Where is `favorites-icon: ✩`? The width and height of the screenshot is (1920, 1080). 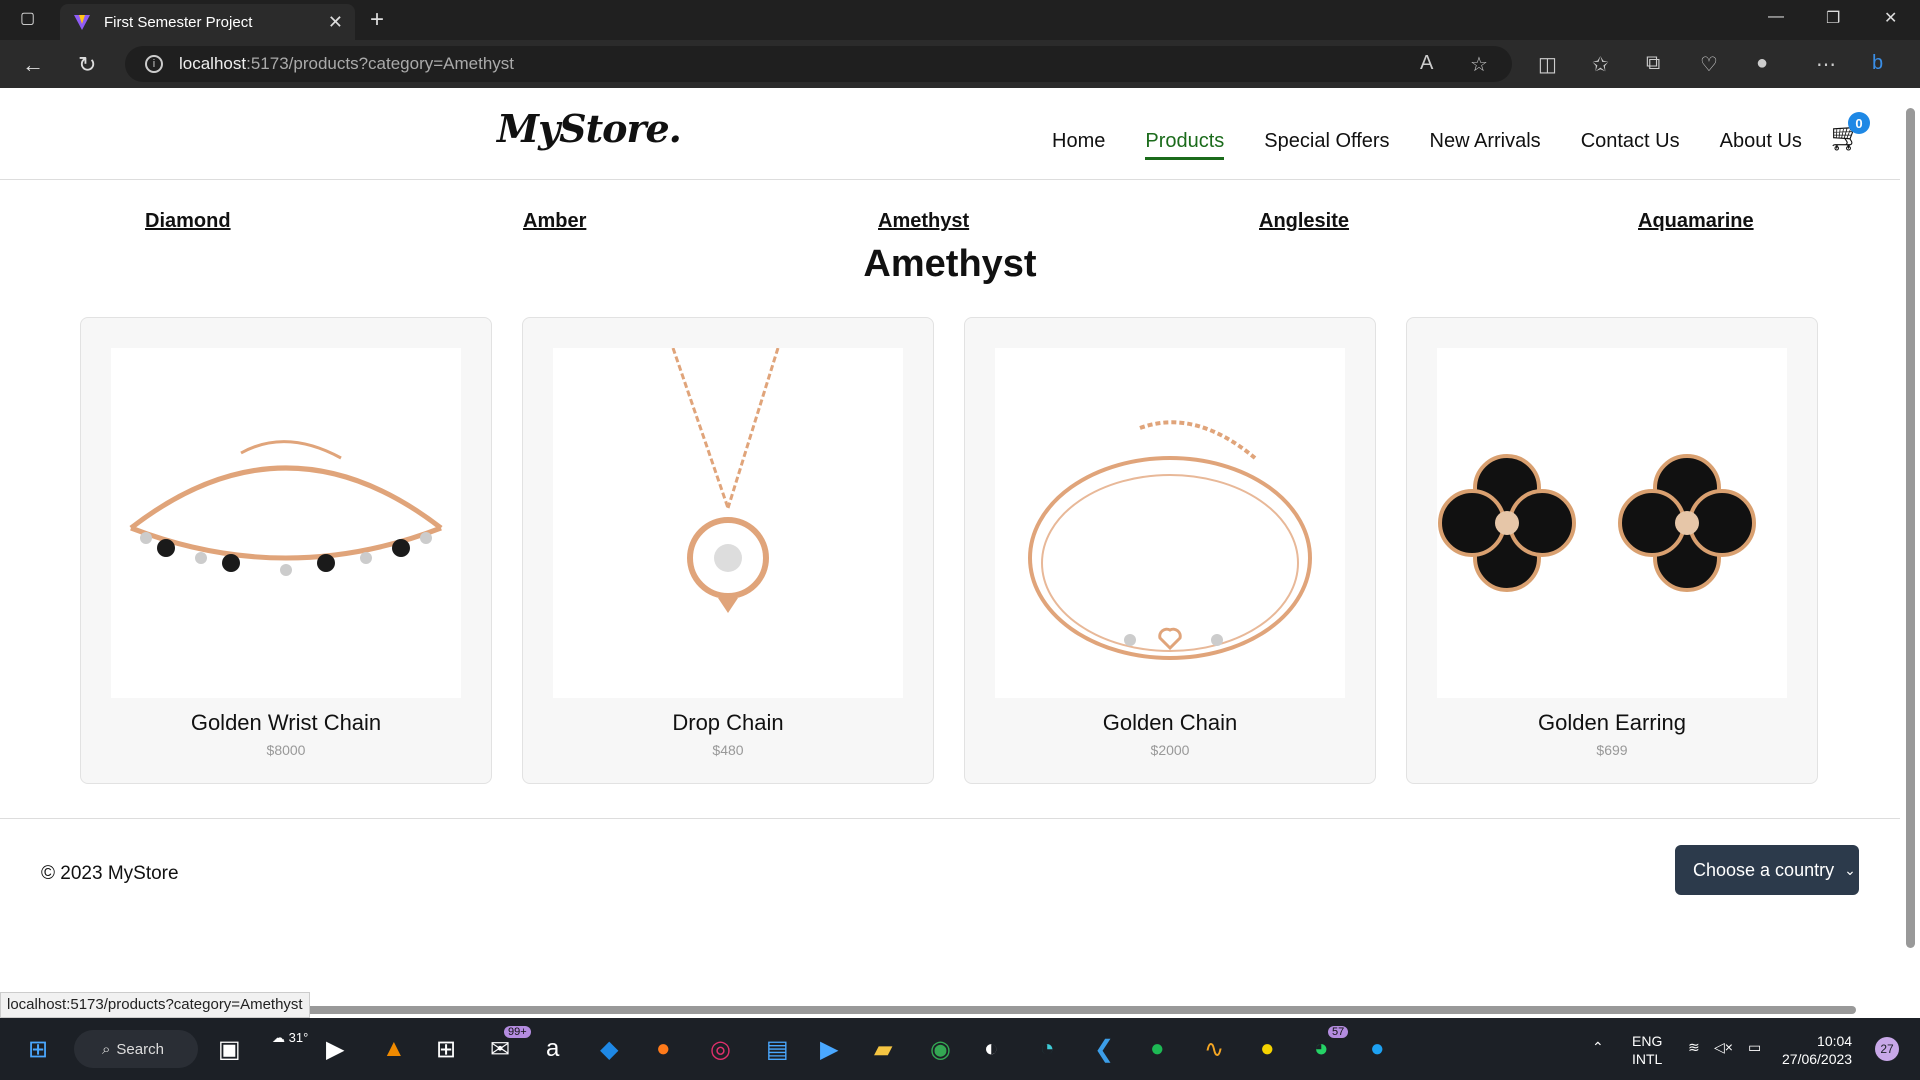
favorites-icon: ✩ is located at coordinates (1600, 64).